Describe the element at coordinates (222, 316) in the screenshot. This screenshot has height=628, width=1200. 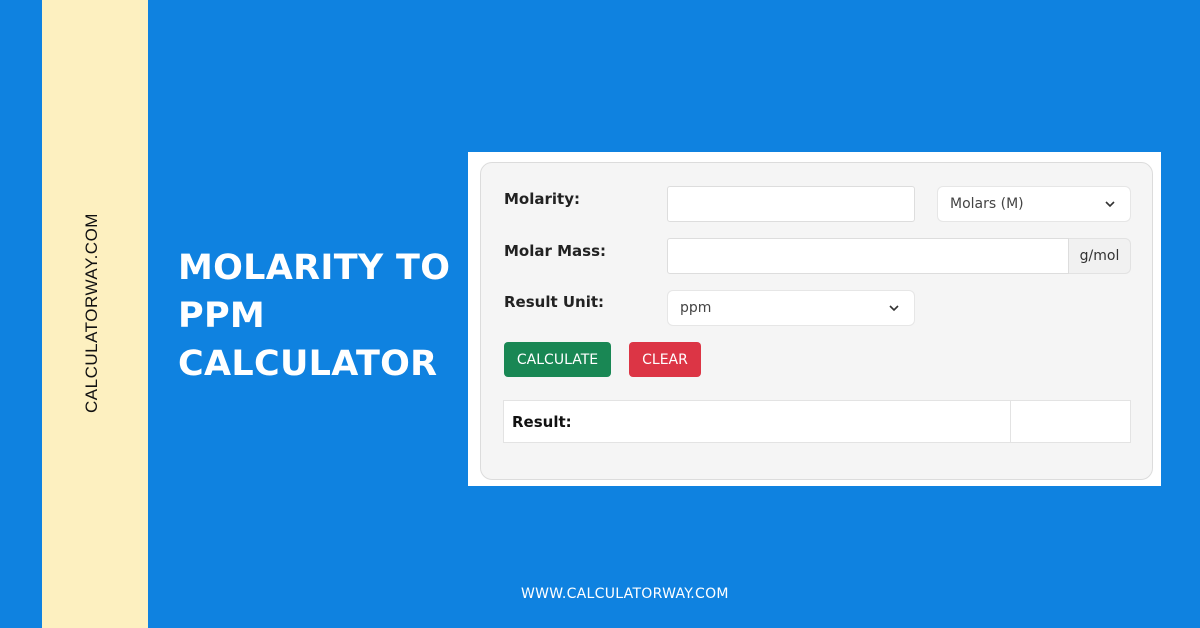
I see `title-line-2: PPM` at that location.